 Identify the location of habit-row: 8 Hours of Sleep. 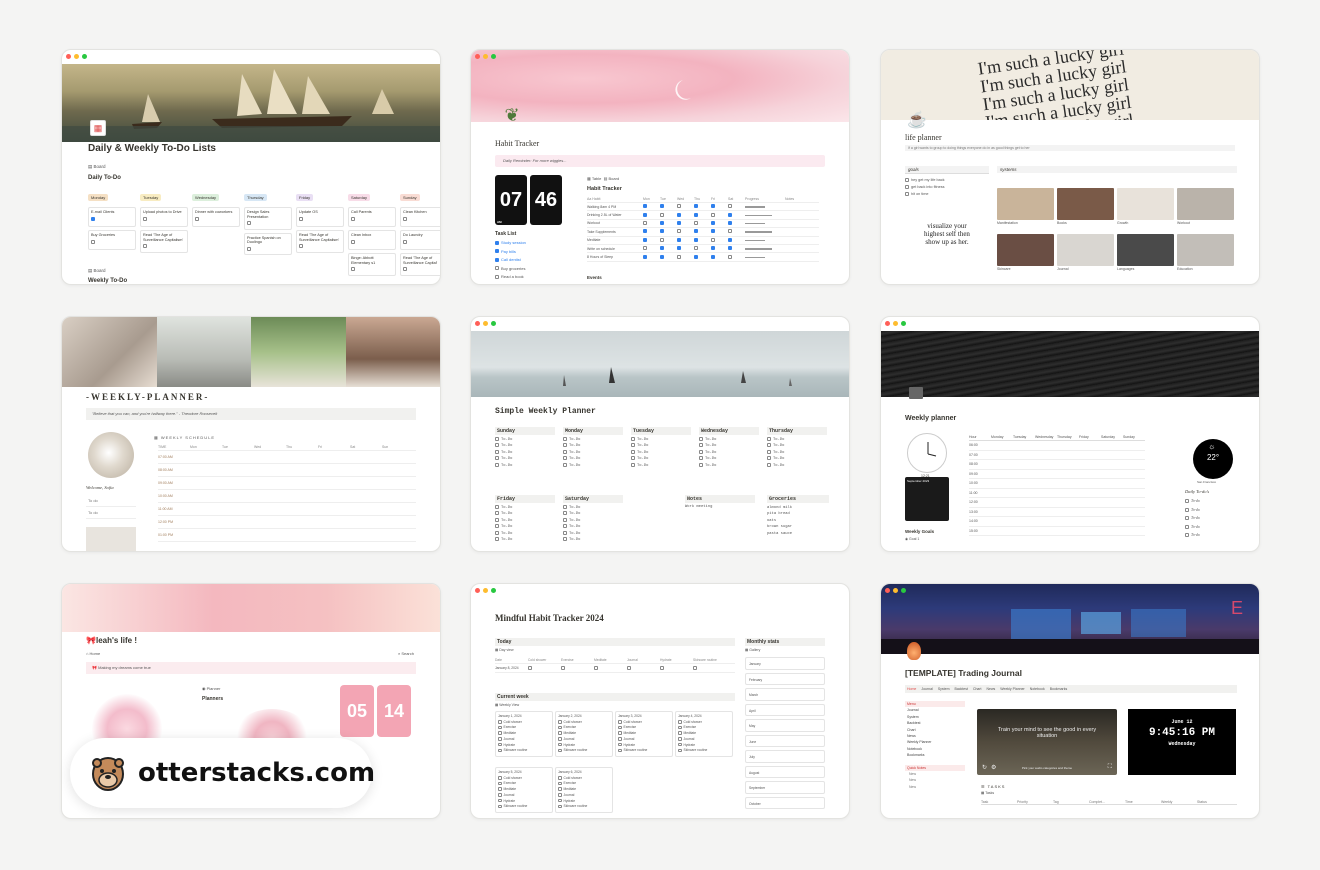
(703, 257).